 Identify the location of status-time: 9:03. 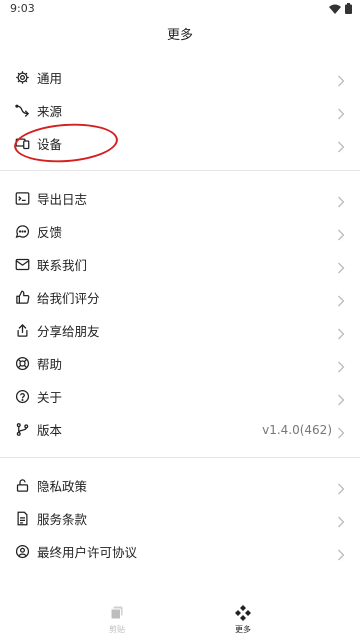
(22, 8).